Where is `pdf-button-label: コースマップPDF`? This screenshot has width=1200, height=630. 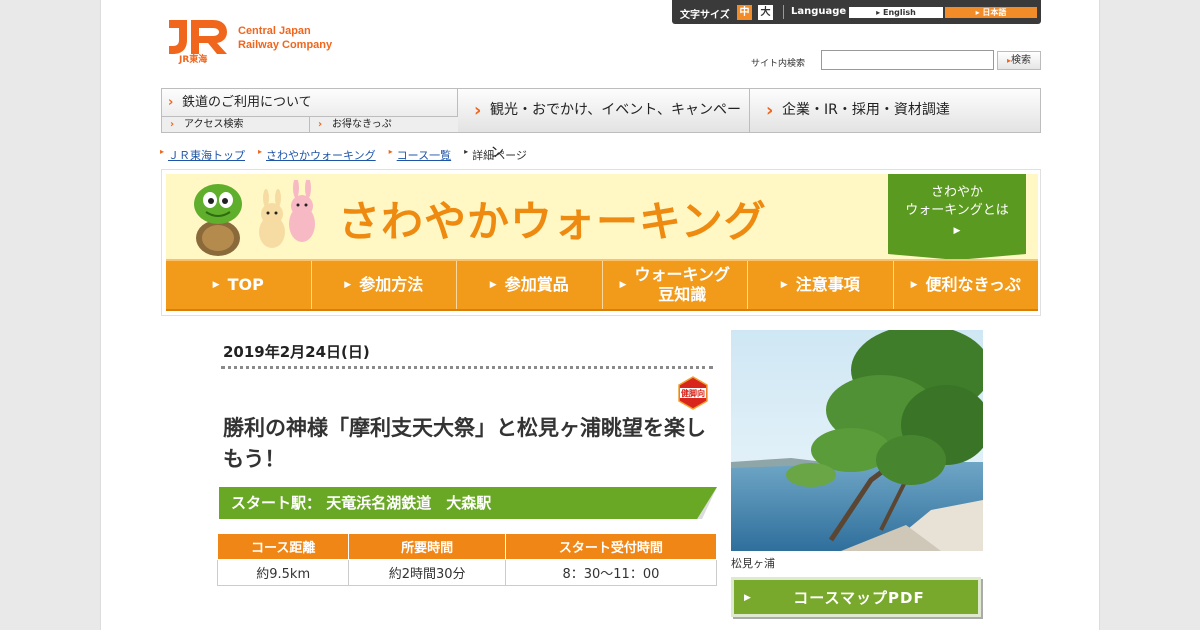 pdf-button-label: コースマップPDF is located at coordinates (859, 598).